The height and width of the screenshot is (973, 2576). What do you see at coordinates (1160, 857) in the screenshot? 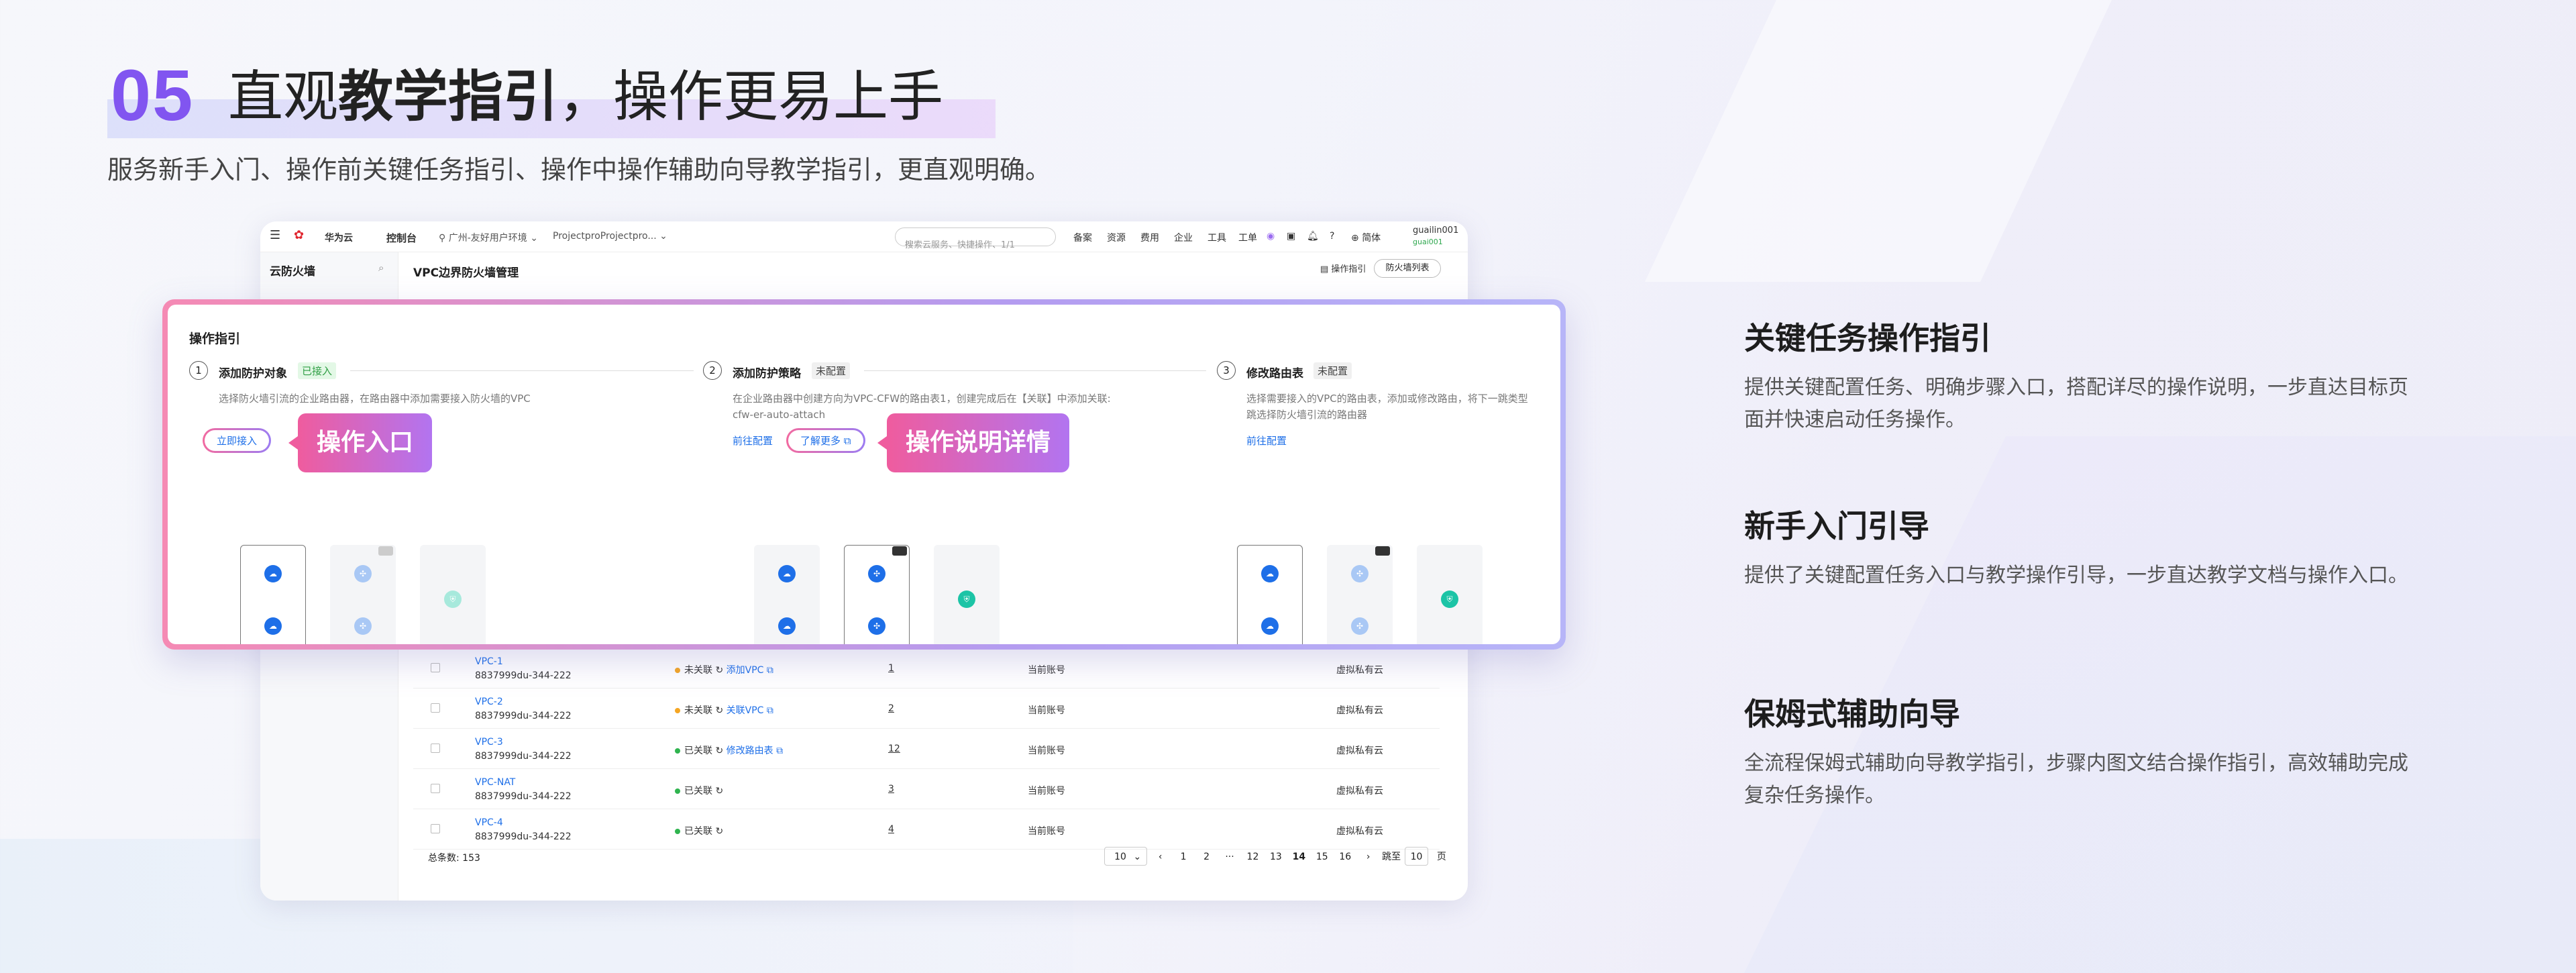
I see `prev-page-icon: ‹` at bounding box center [1160, 857].